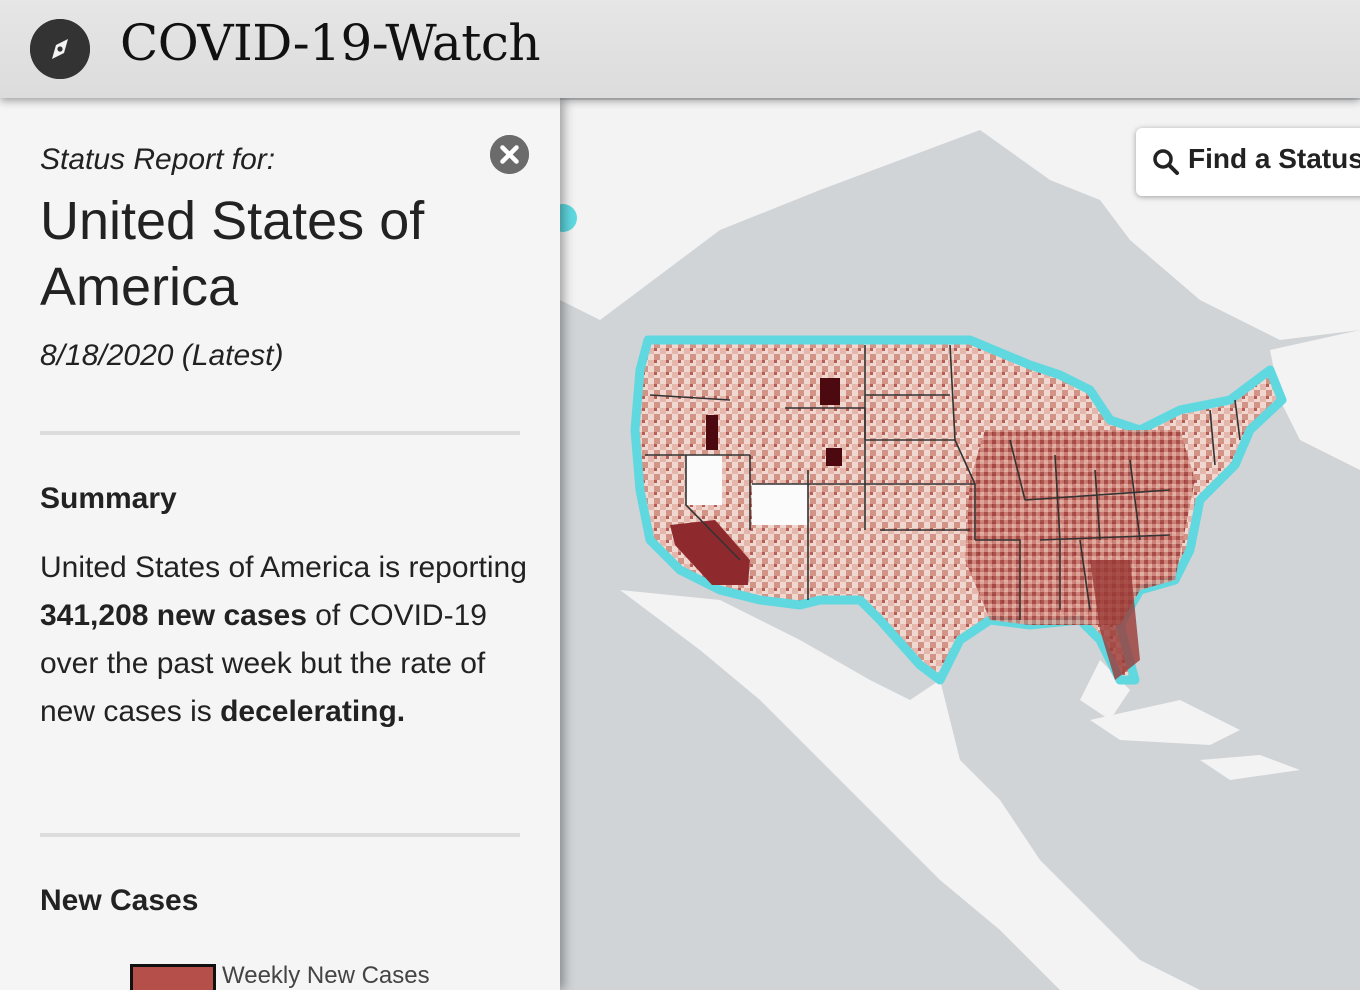 The image size is (1360, 990). I want to click on legend-swatch, so click(173, 977).